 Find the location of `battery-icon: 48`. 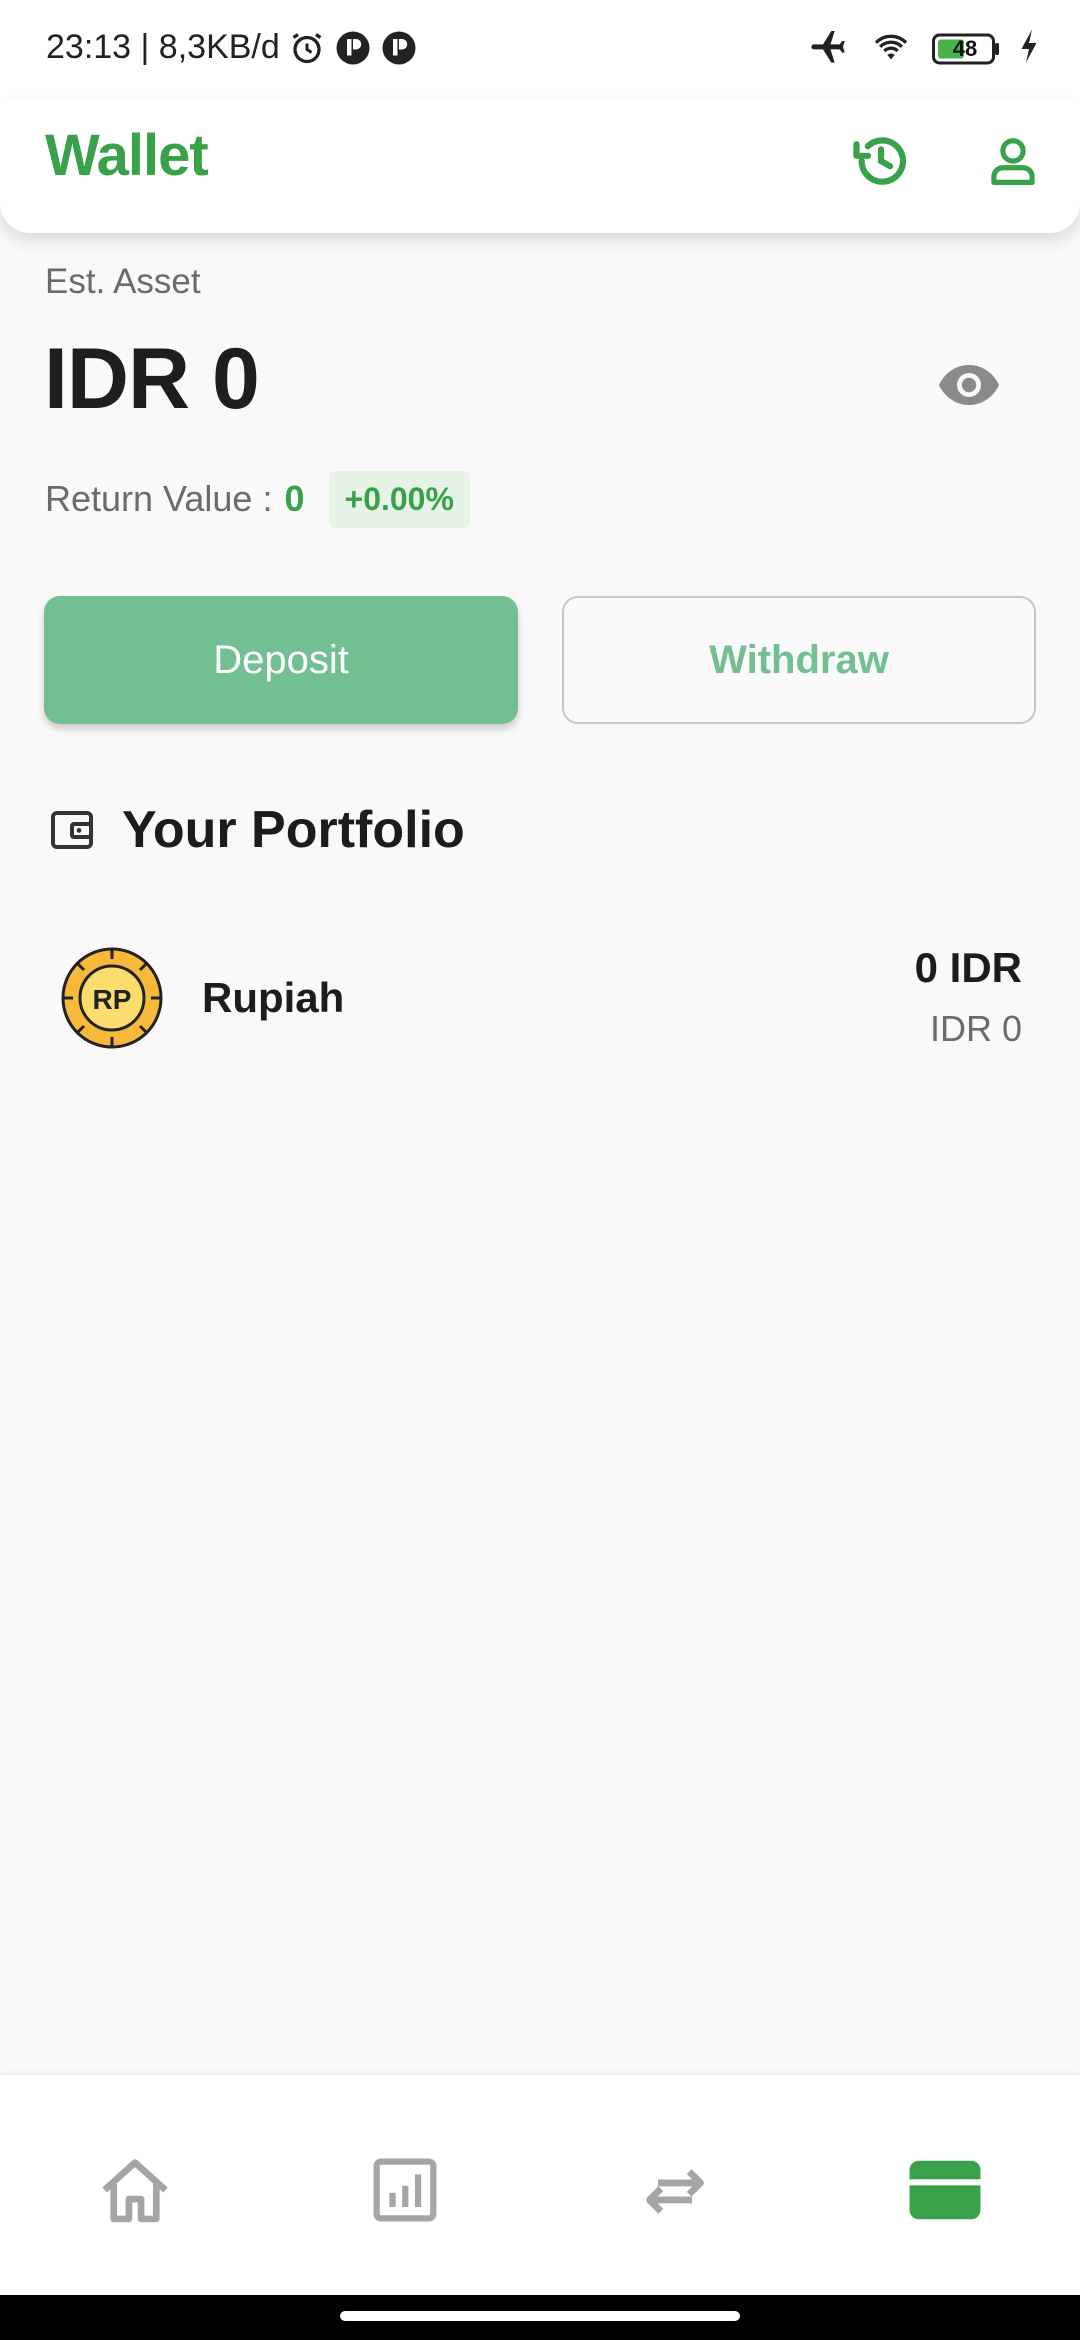

battery-icon: 48 is located at coordinates (966, 49).